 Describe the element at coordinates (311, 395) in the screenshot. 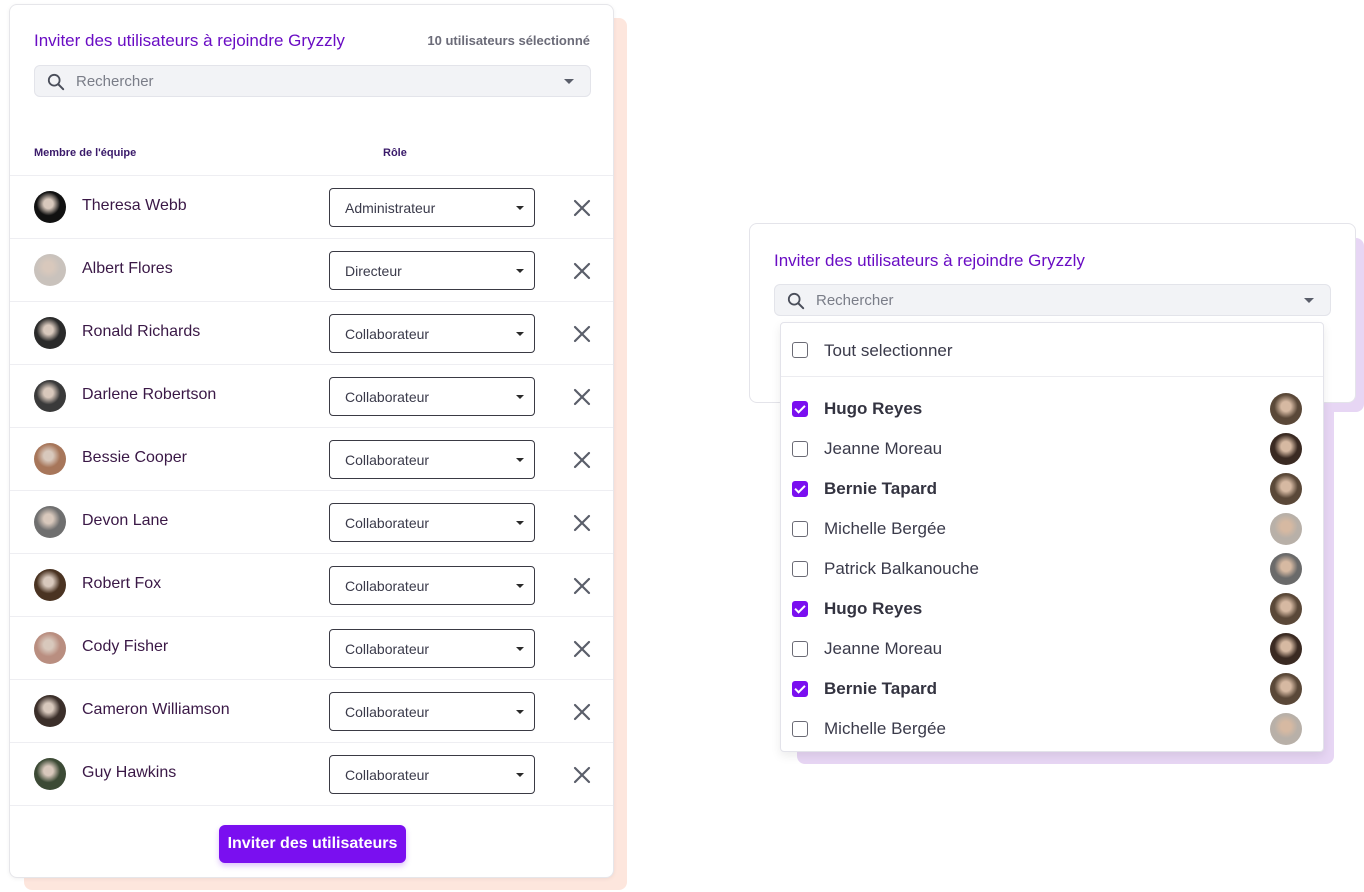

I see `member-row: Darlene Robertson Collaborateur` at that location.